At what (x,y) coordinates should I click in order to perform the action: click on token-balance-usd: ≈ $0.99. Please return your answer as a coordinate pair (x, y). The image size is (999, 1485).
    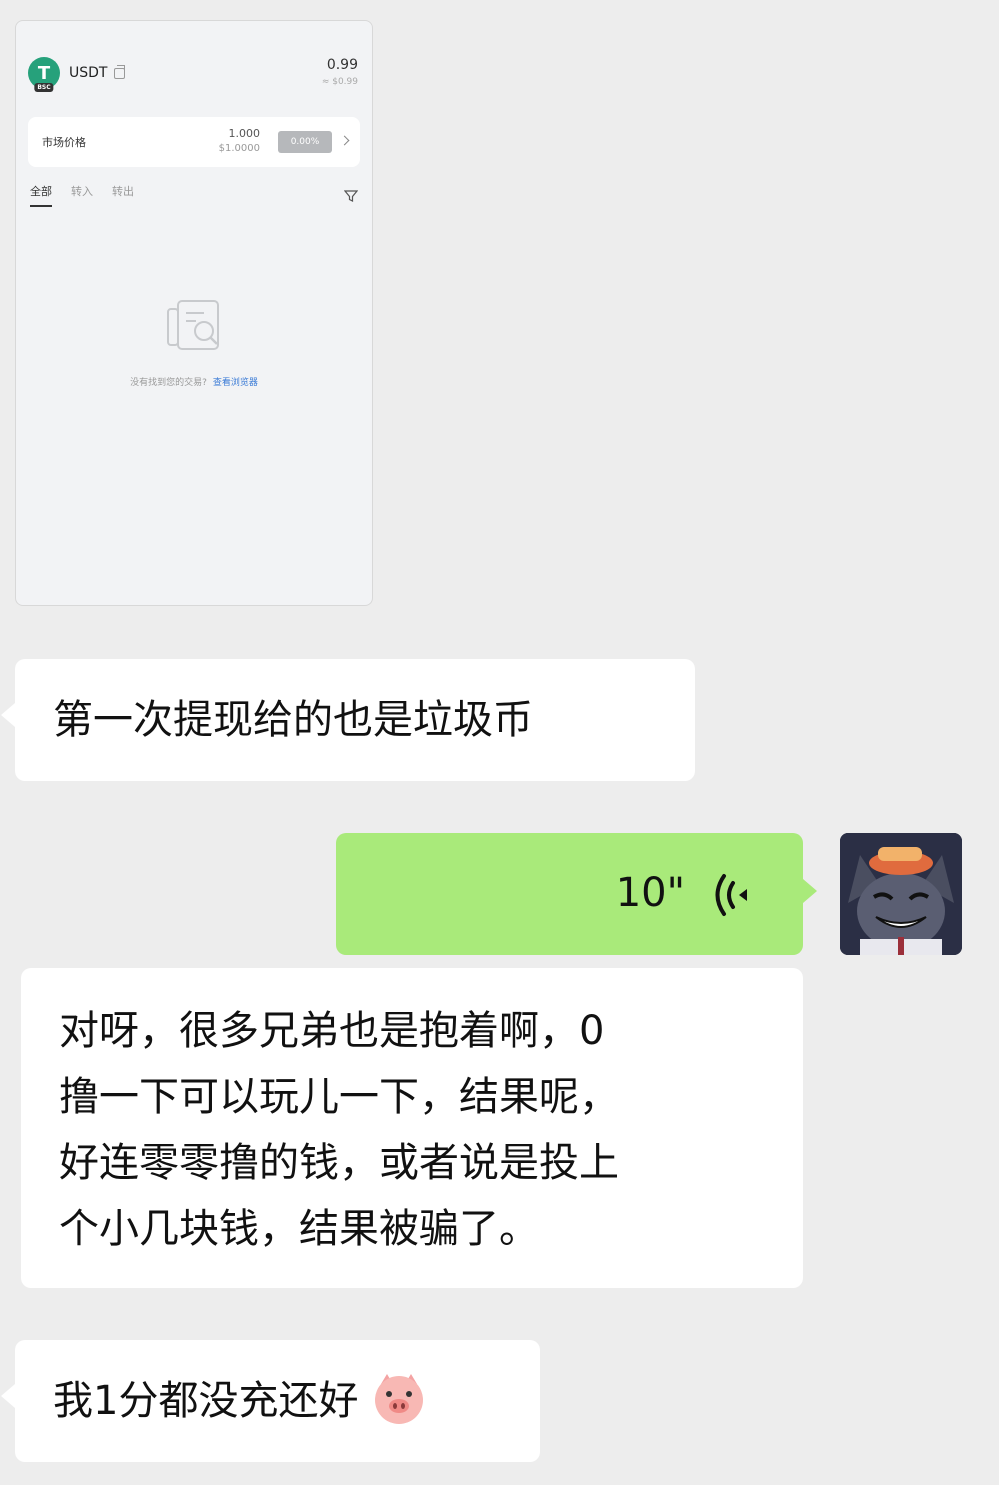
    Looking at the image, I should click on (339, 82).